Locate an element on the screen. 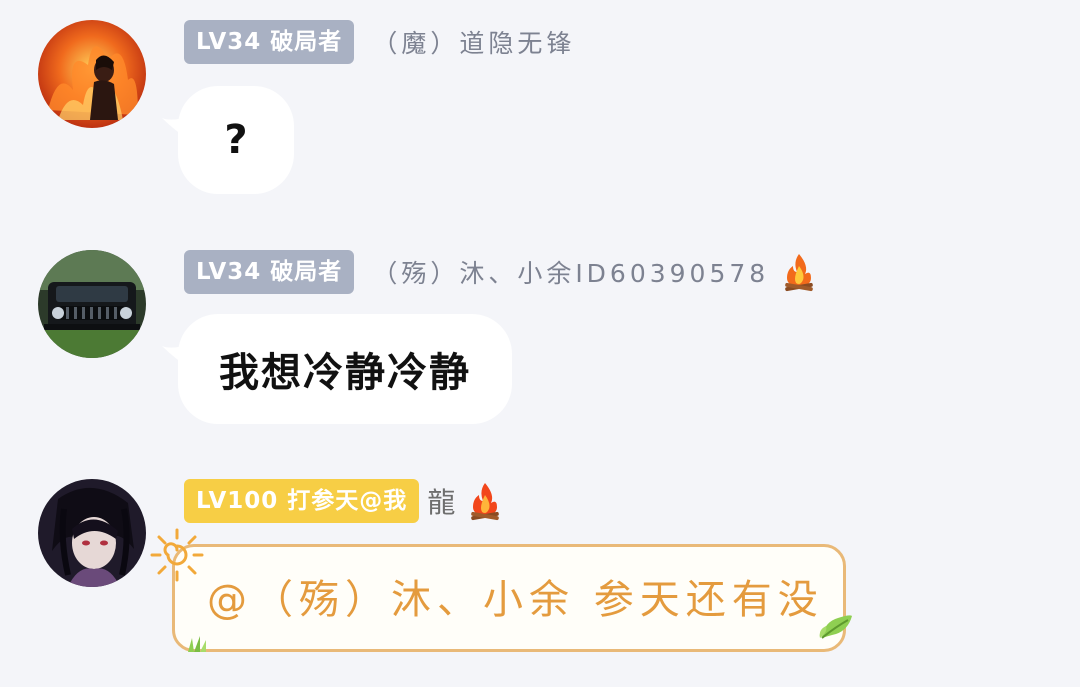 Image resolution: width=1080 pixels, height=687 pixels. message-header: LV34 破局者 （魔）道隐无锋 is located at coordinates (379, 42).